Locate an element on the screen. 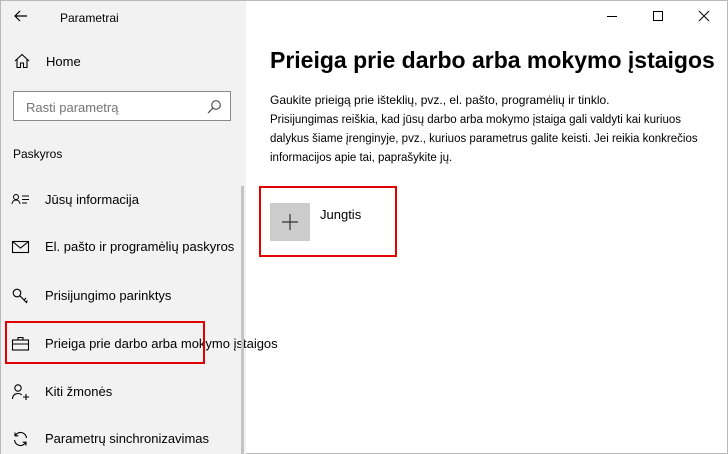  mail-icon is located at coordinates (20, 247).